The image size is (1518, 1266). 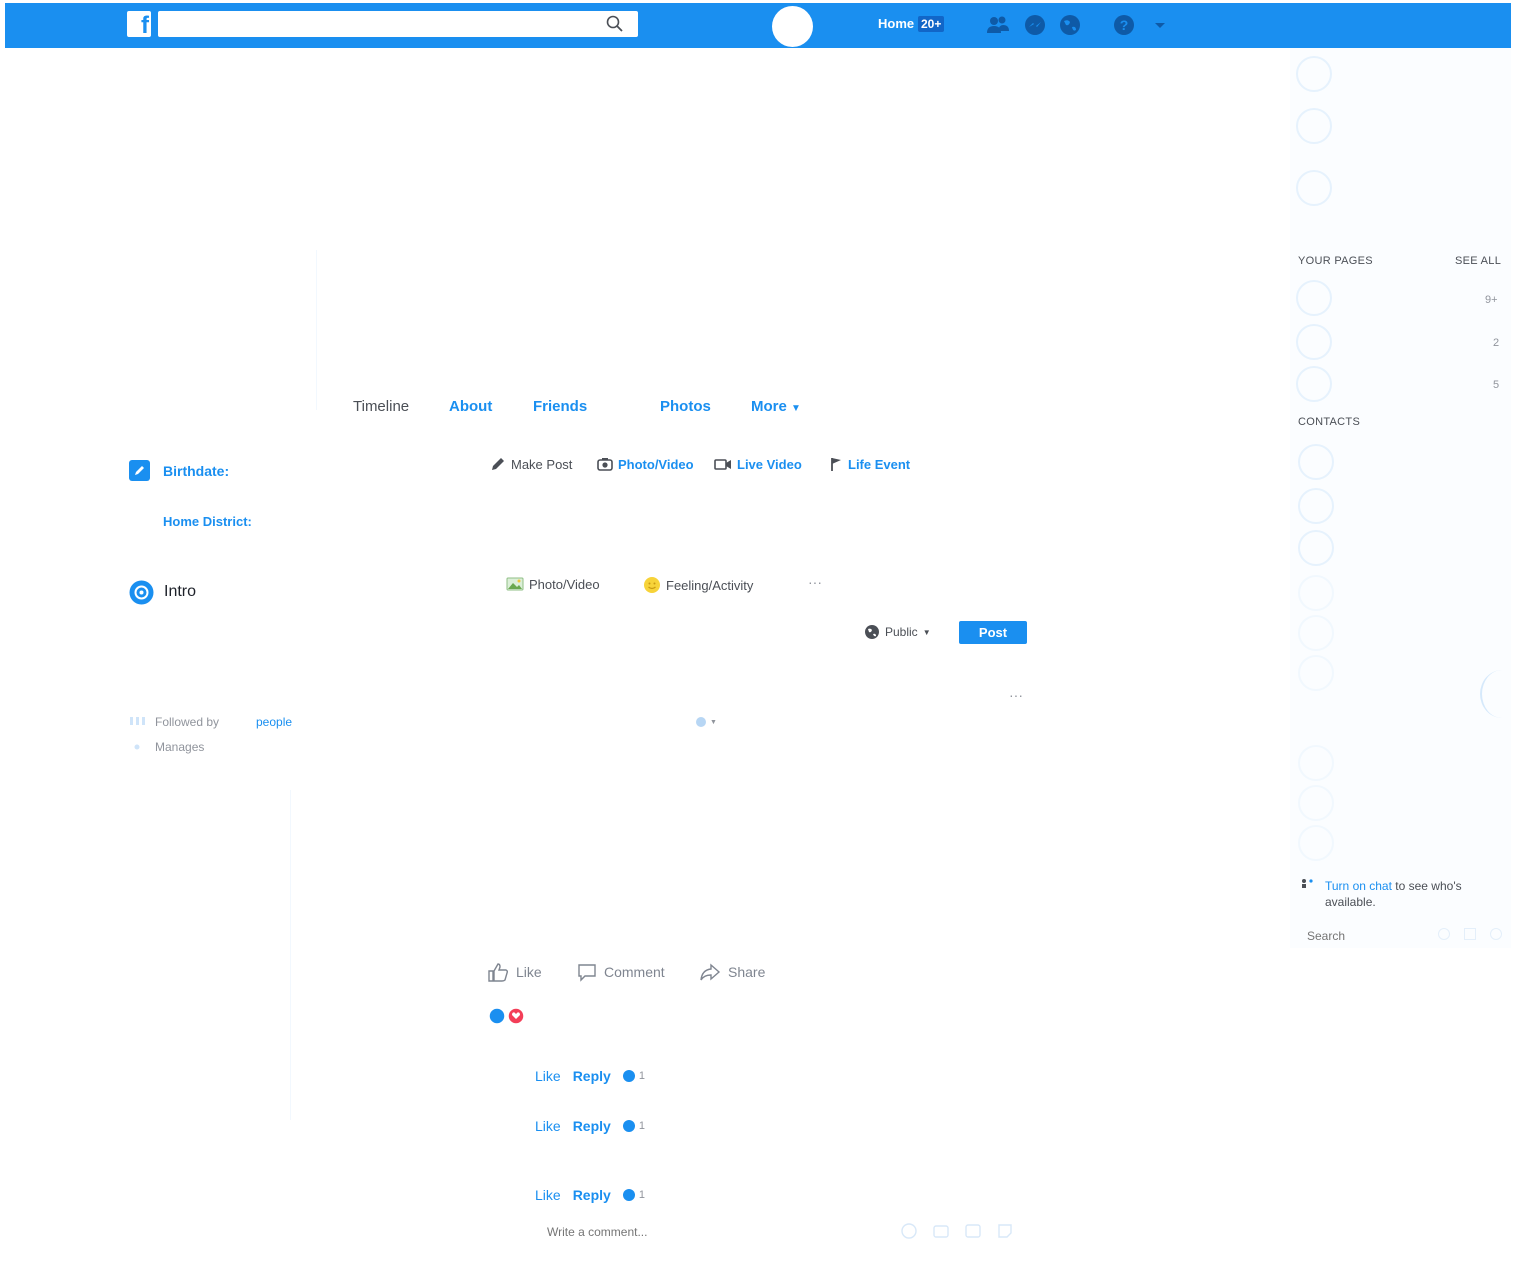 I want to click on feeling-activity-option: Feeling/Activity, so click(x=698, y=585).